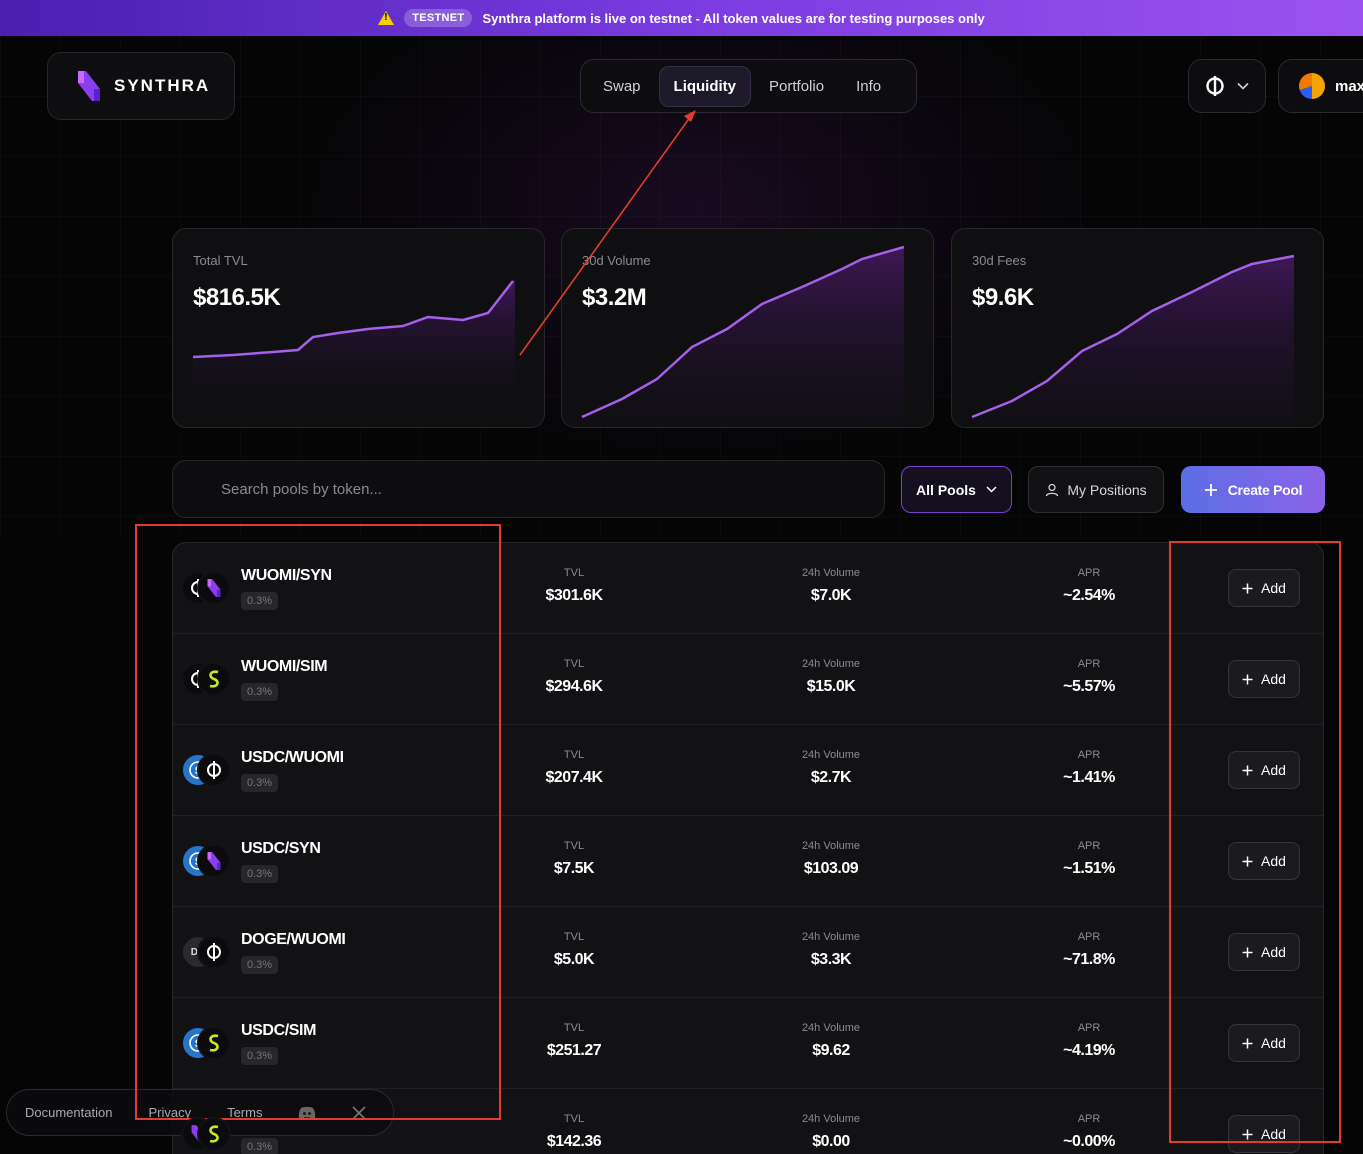 Image resolution: width=1363 pixels, height=1154 pixels. What do you see at coordinates (1089, 686) in the screenshot?
I see `apr-value: ~5.57%` at bounding box center [1089, 686].